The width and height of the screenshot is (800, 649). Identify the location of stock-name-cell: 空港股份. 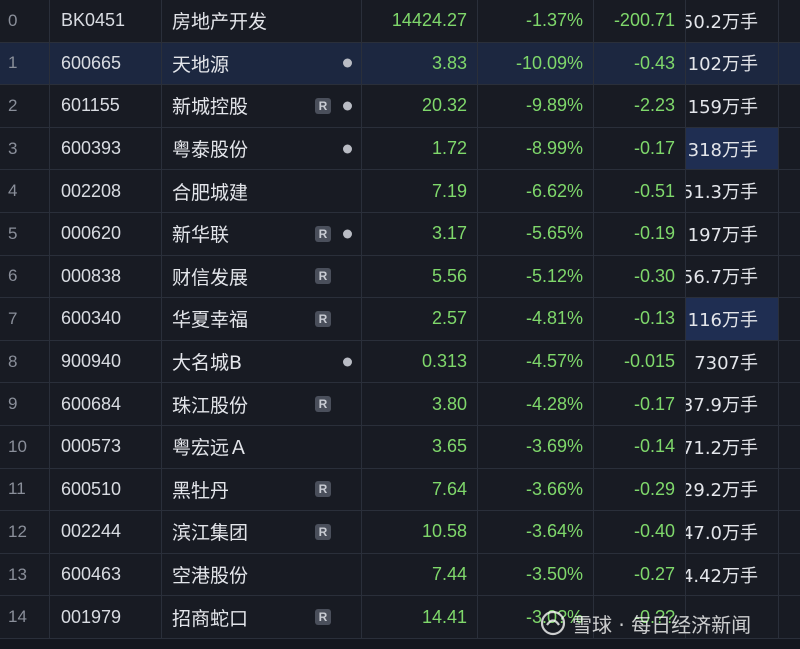
(262, 574).